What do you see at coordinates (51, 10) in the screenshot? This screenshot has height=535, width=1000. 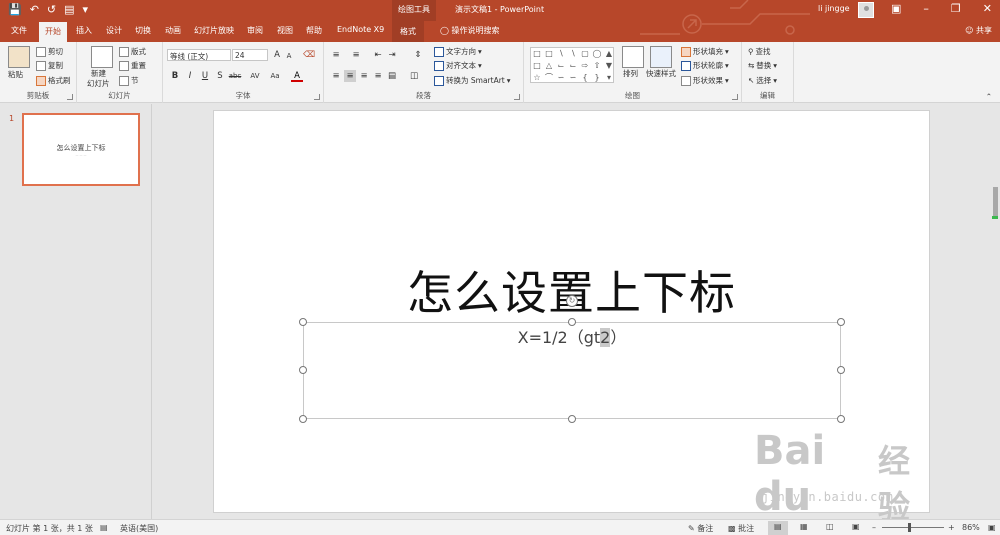 I see `redo-icon: ↺` at bounding box center [51, 10].